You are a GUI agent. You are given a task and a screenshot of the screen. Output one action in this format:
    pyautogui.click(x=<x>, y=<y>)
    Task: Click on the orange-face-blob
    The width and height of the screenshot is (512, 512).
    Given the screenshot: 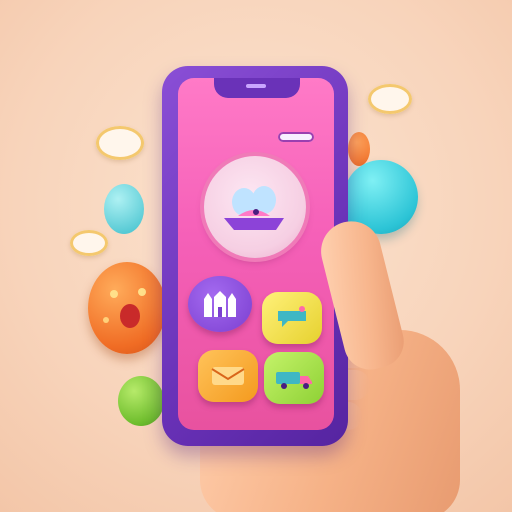 What is the action you would take?
    pyautogui.click(x=127, y=308)
    